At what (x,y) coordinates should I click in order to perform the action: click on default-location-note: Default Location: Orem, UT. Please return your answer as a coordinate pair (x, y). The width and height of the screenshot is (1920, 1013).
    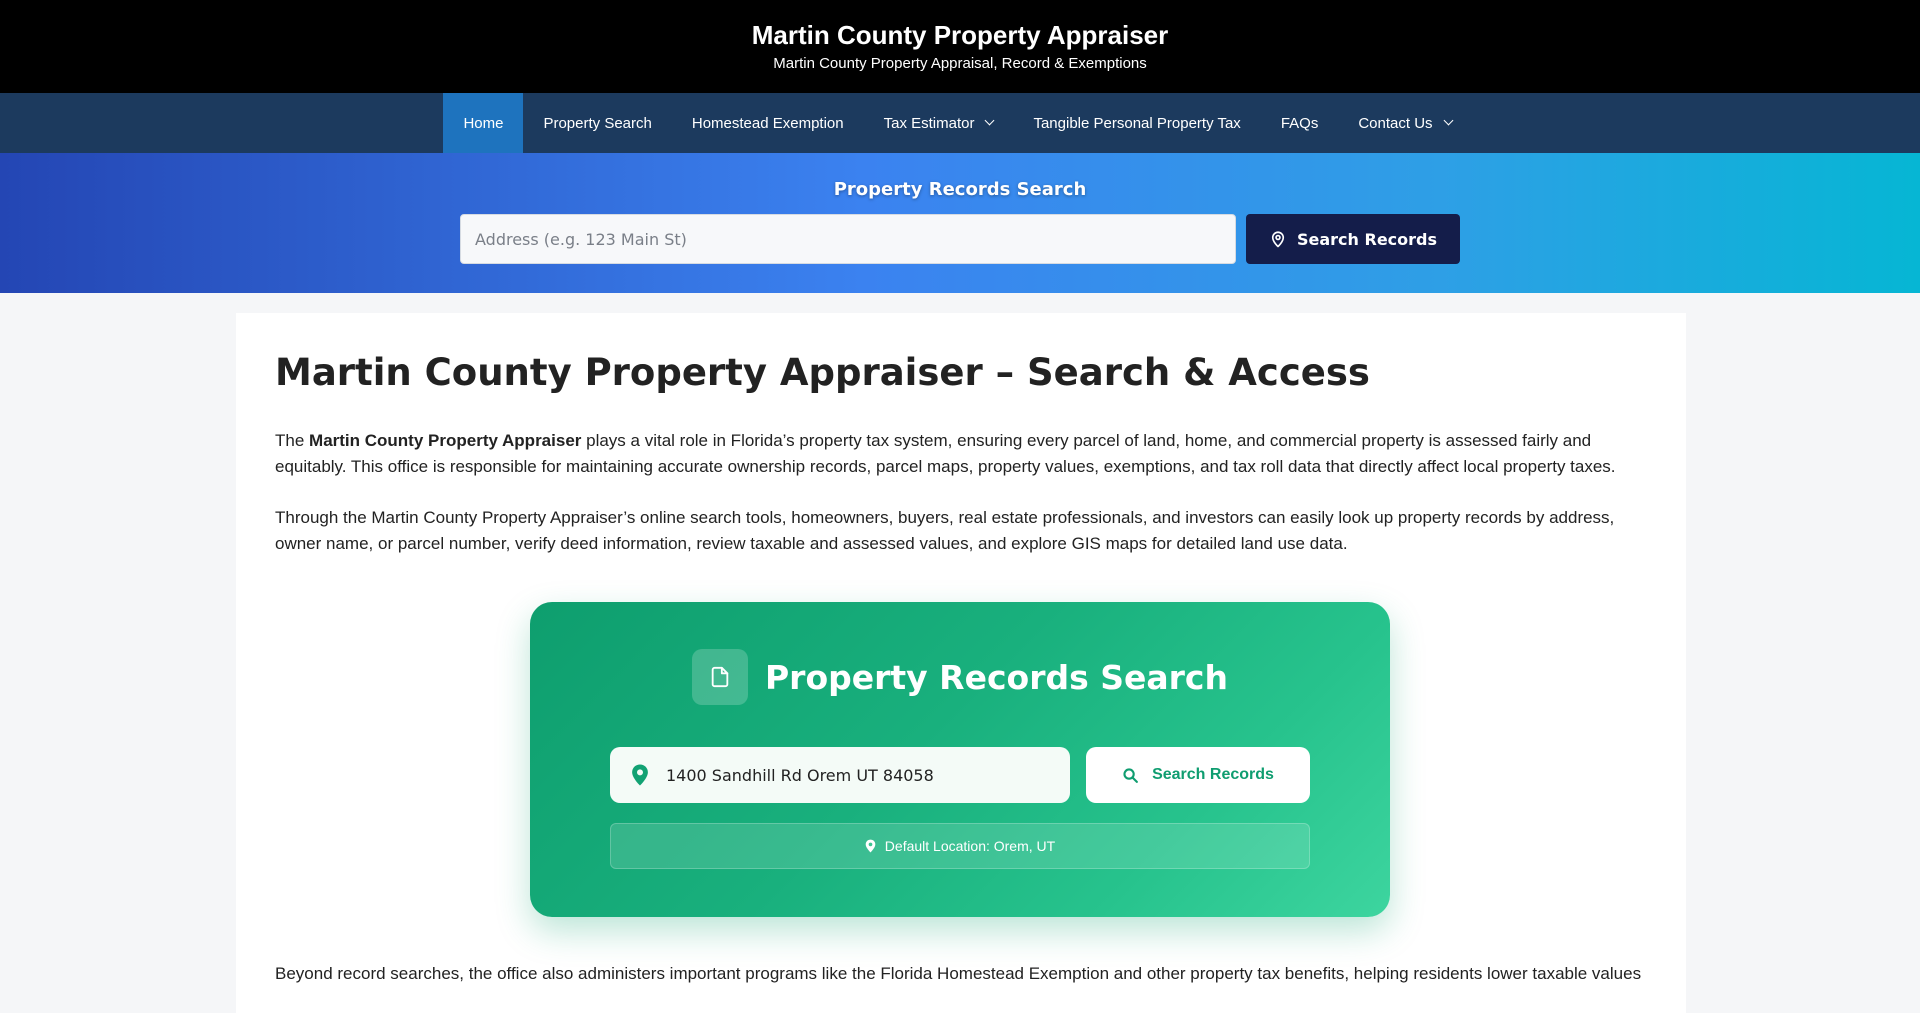
    Looking at the image, I should click on (960, 846).